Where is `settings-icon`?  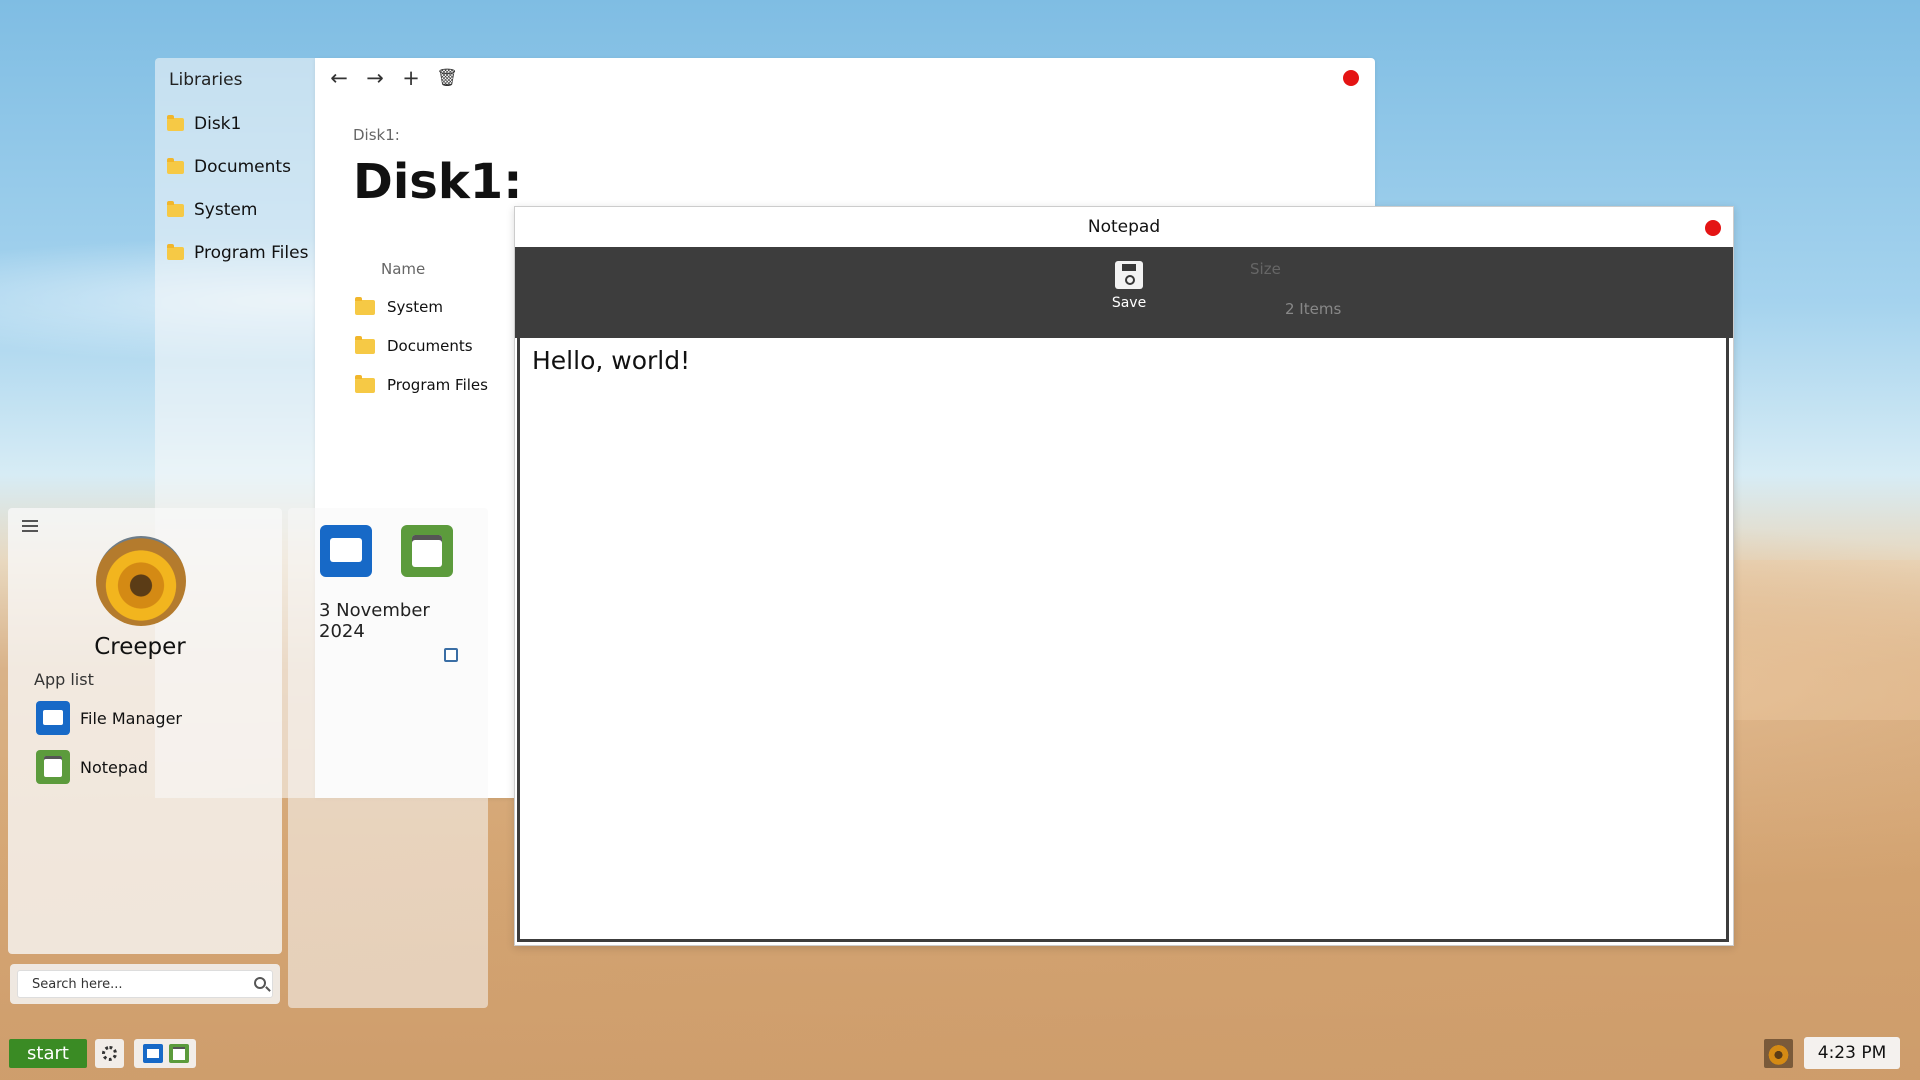
settings-icon is located at coordinates (109, 1053).